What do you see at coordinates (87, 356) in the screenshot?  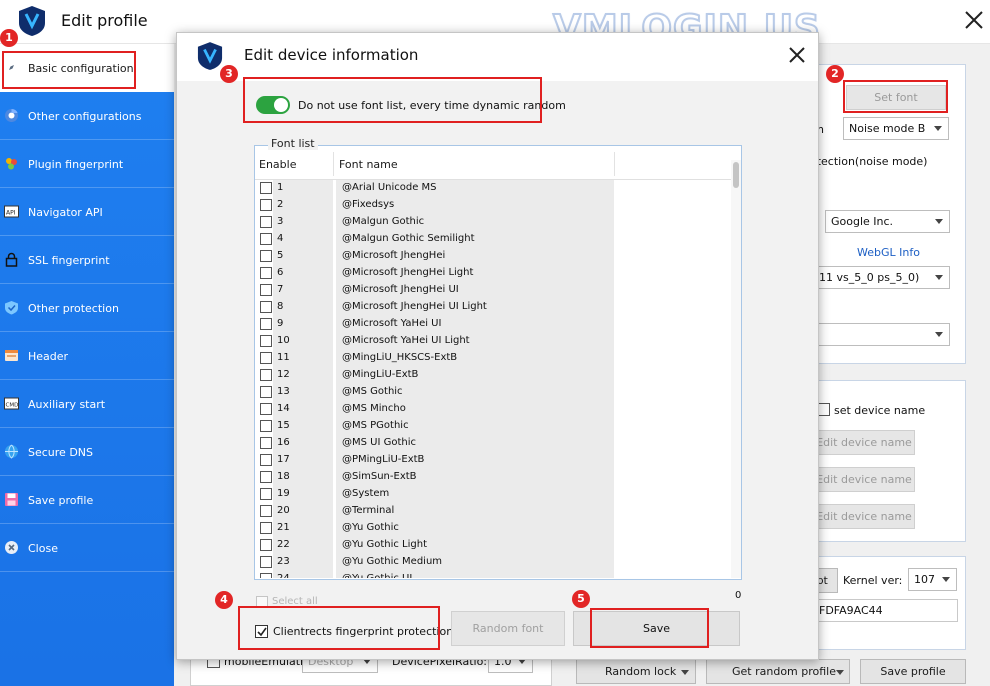 I see `sidebar-item-header: Header` at bounding box center [87, 356].